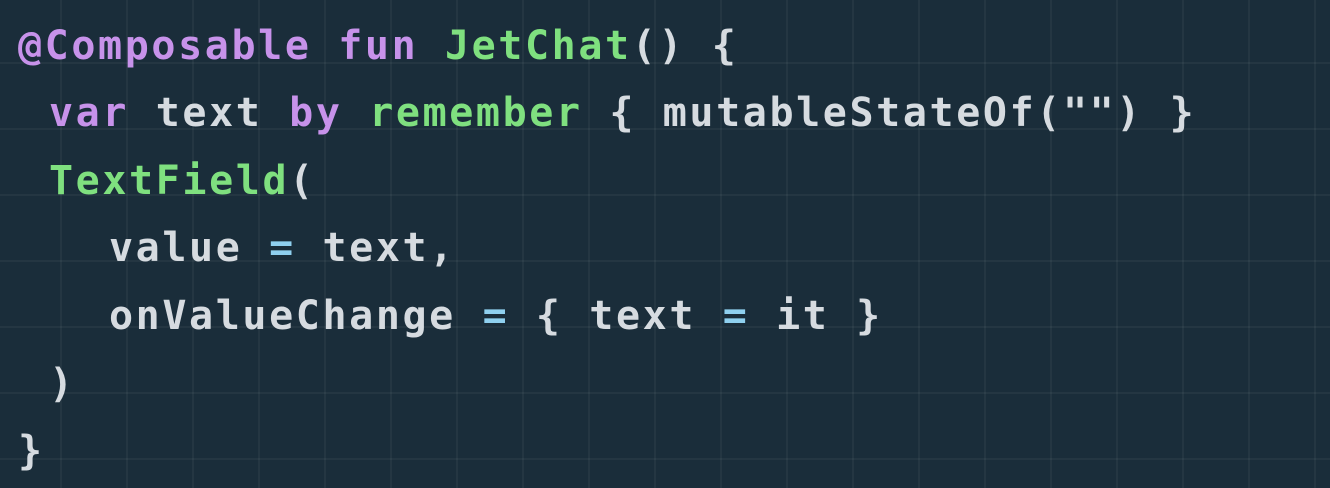 The width and height of the screenshot is (1330, 488). What do you see at coordinates (165, 46) in the screenshot?
I see `code-token-annotation: @Composable` at bounding box center [165, 46].